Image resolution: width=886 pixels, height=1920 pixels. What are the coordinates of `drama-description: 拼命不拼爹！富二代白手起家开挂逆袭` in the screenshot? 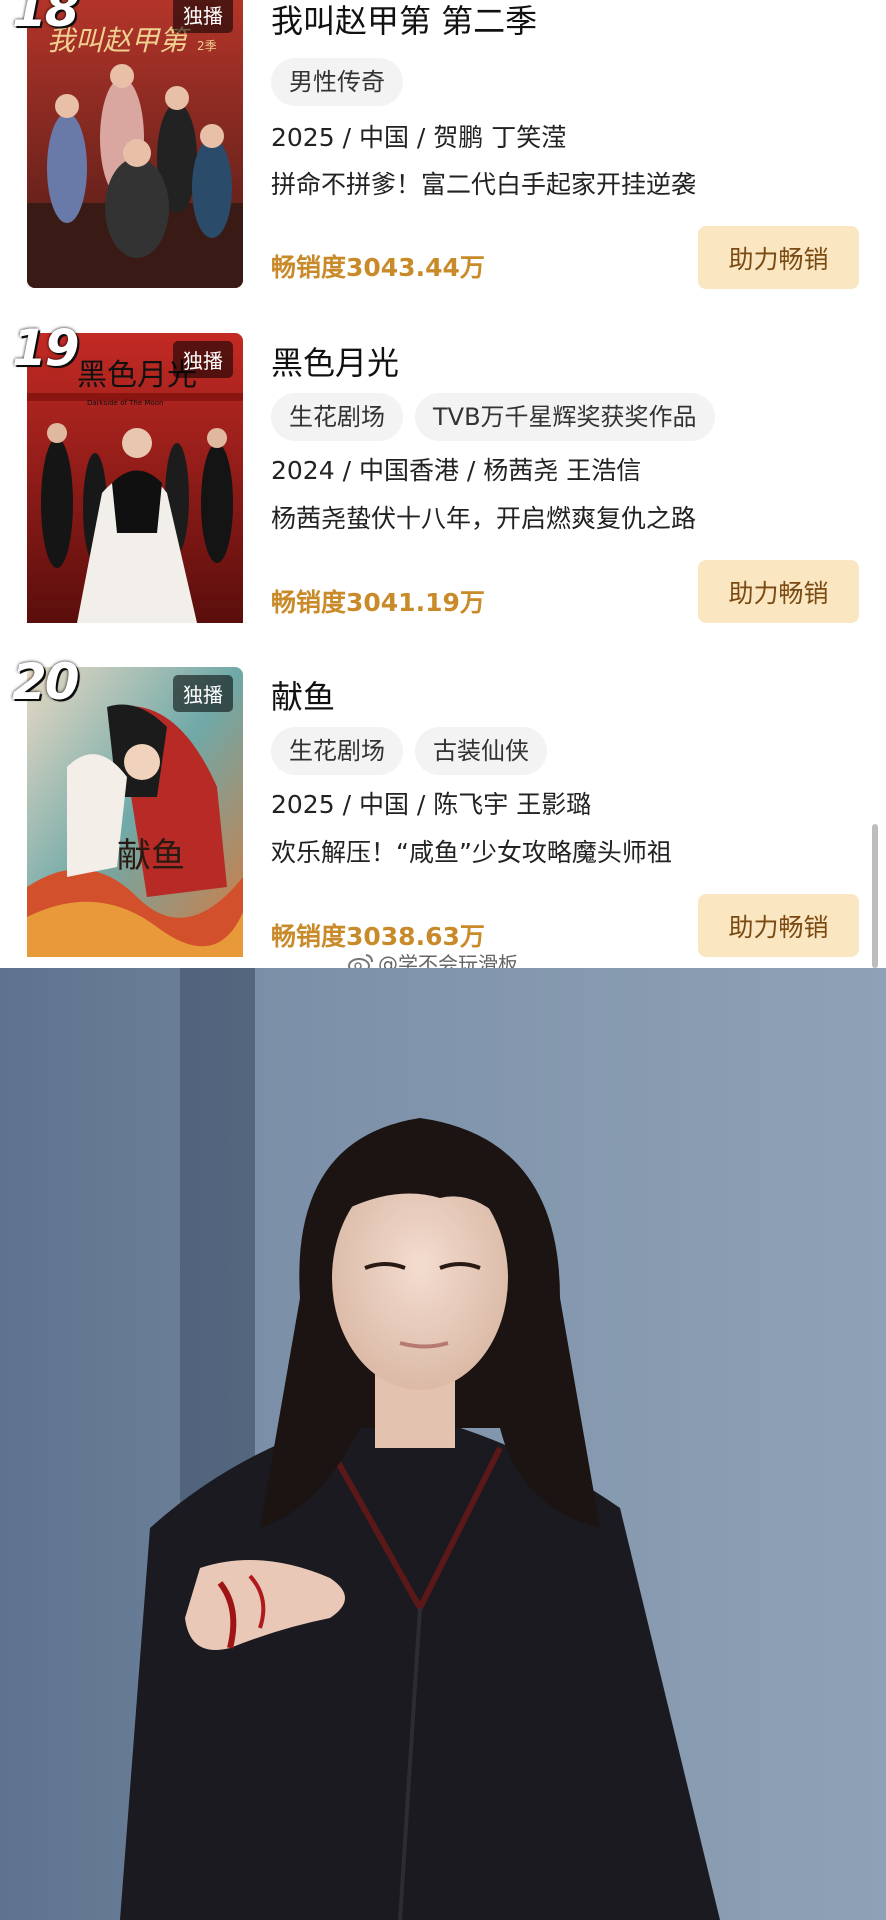 It's located at (484, 184).